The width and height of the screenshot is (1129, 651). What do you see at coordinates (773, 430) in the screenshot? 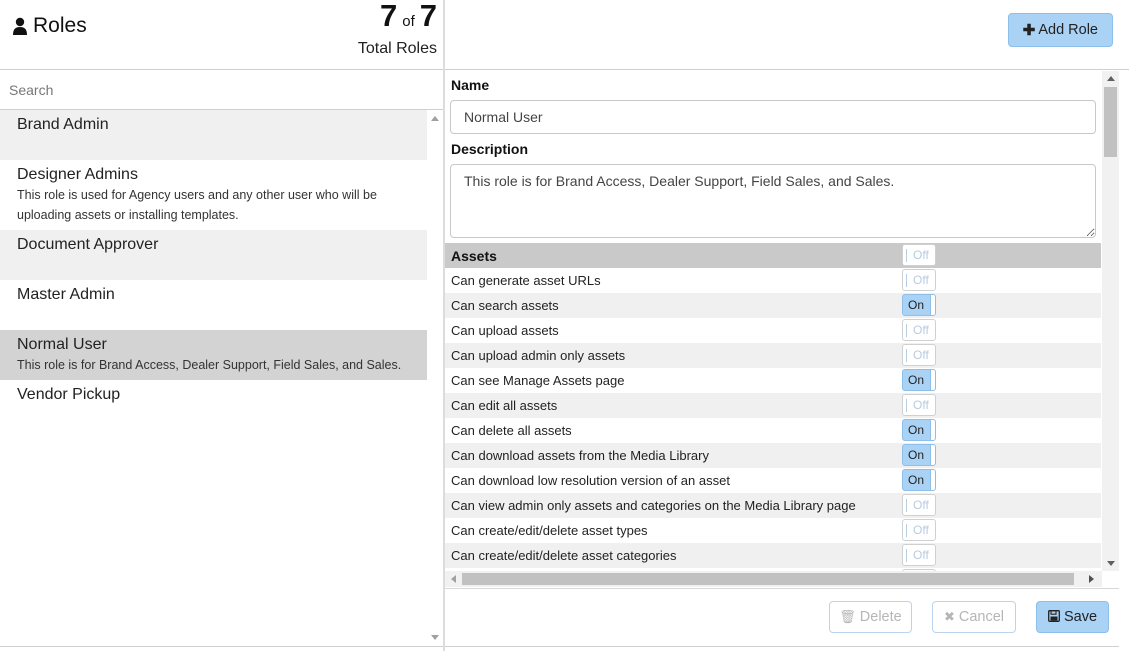
I see `permission-row: Can delete all assets On` at bounding box center [773, 430].